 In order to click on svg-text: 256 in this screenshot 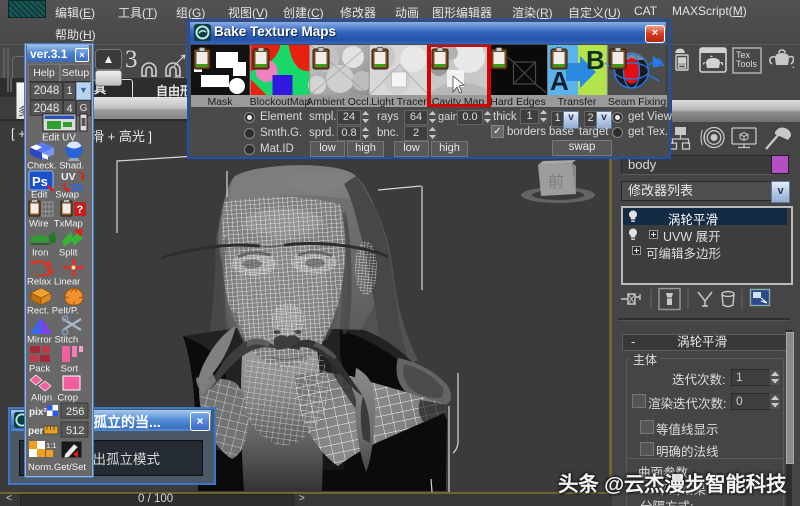, I will do `click(75, 412)`.